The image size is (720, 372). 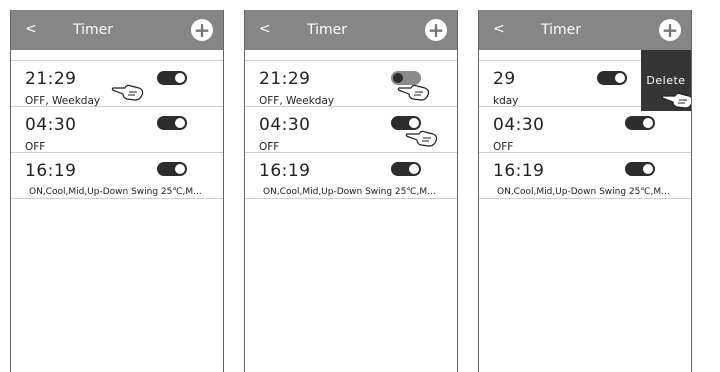 What do you see at coordinates (504, 79) in the screenshot?
I see `timer-time: 29` at bounding box center [504, 79].